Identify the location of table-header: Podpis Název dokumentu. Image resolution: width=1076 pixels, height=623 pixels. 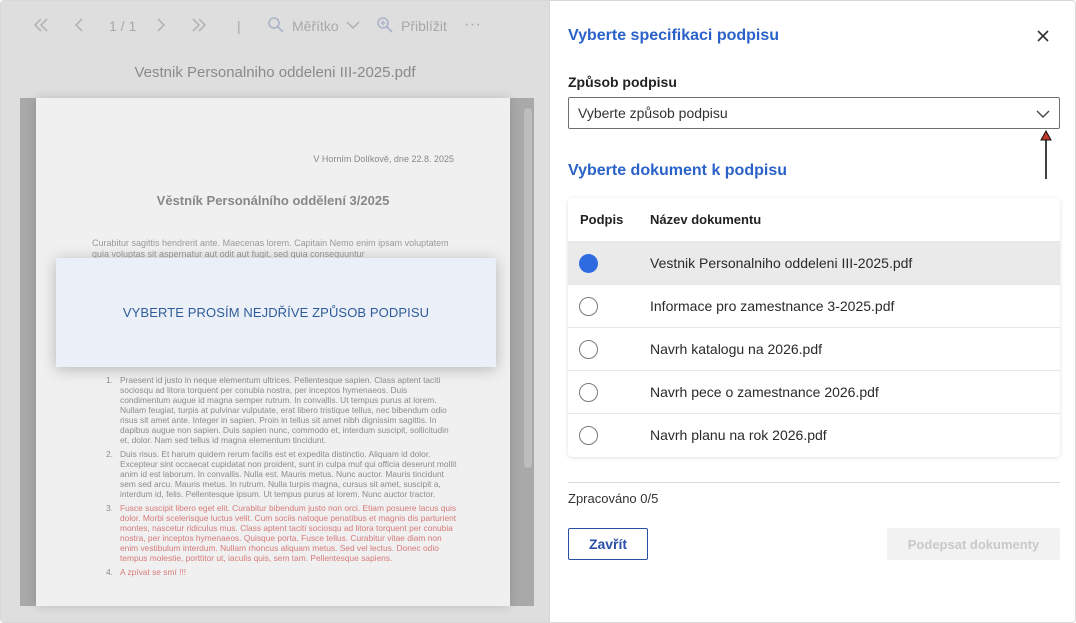
(814, 219).